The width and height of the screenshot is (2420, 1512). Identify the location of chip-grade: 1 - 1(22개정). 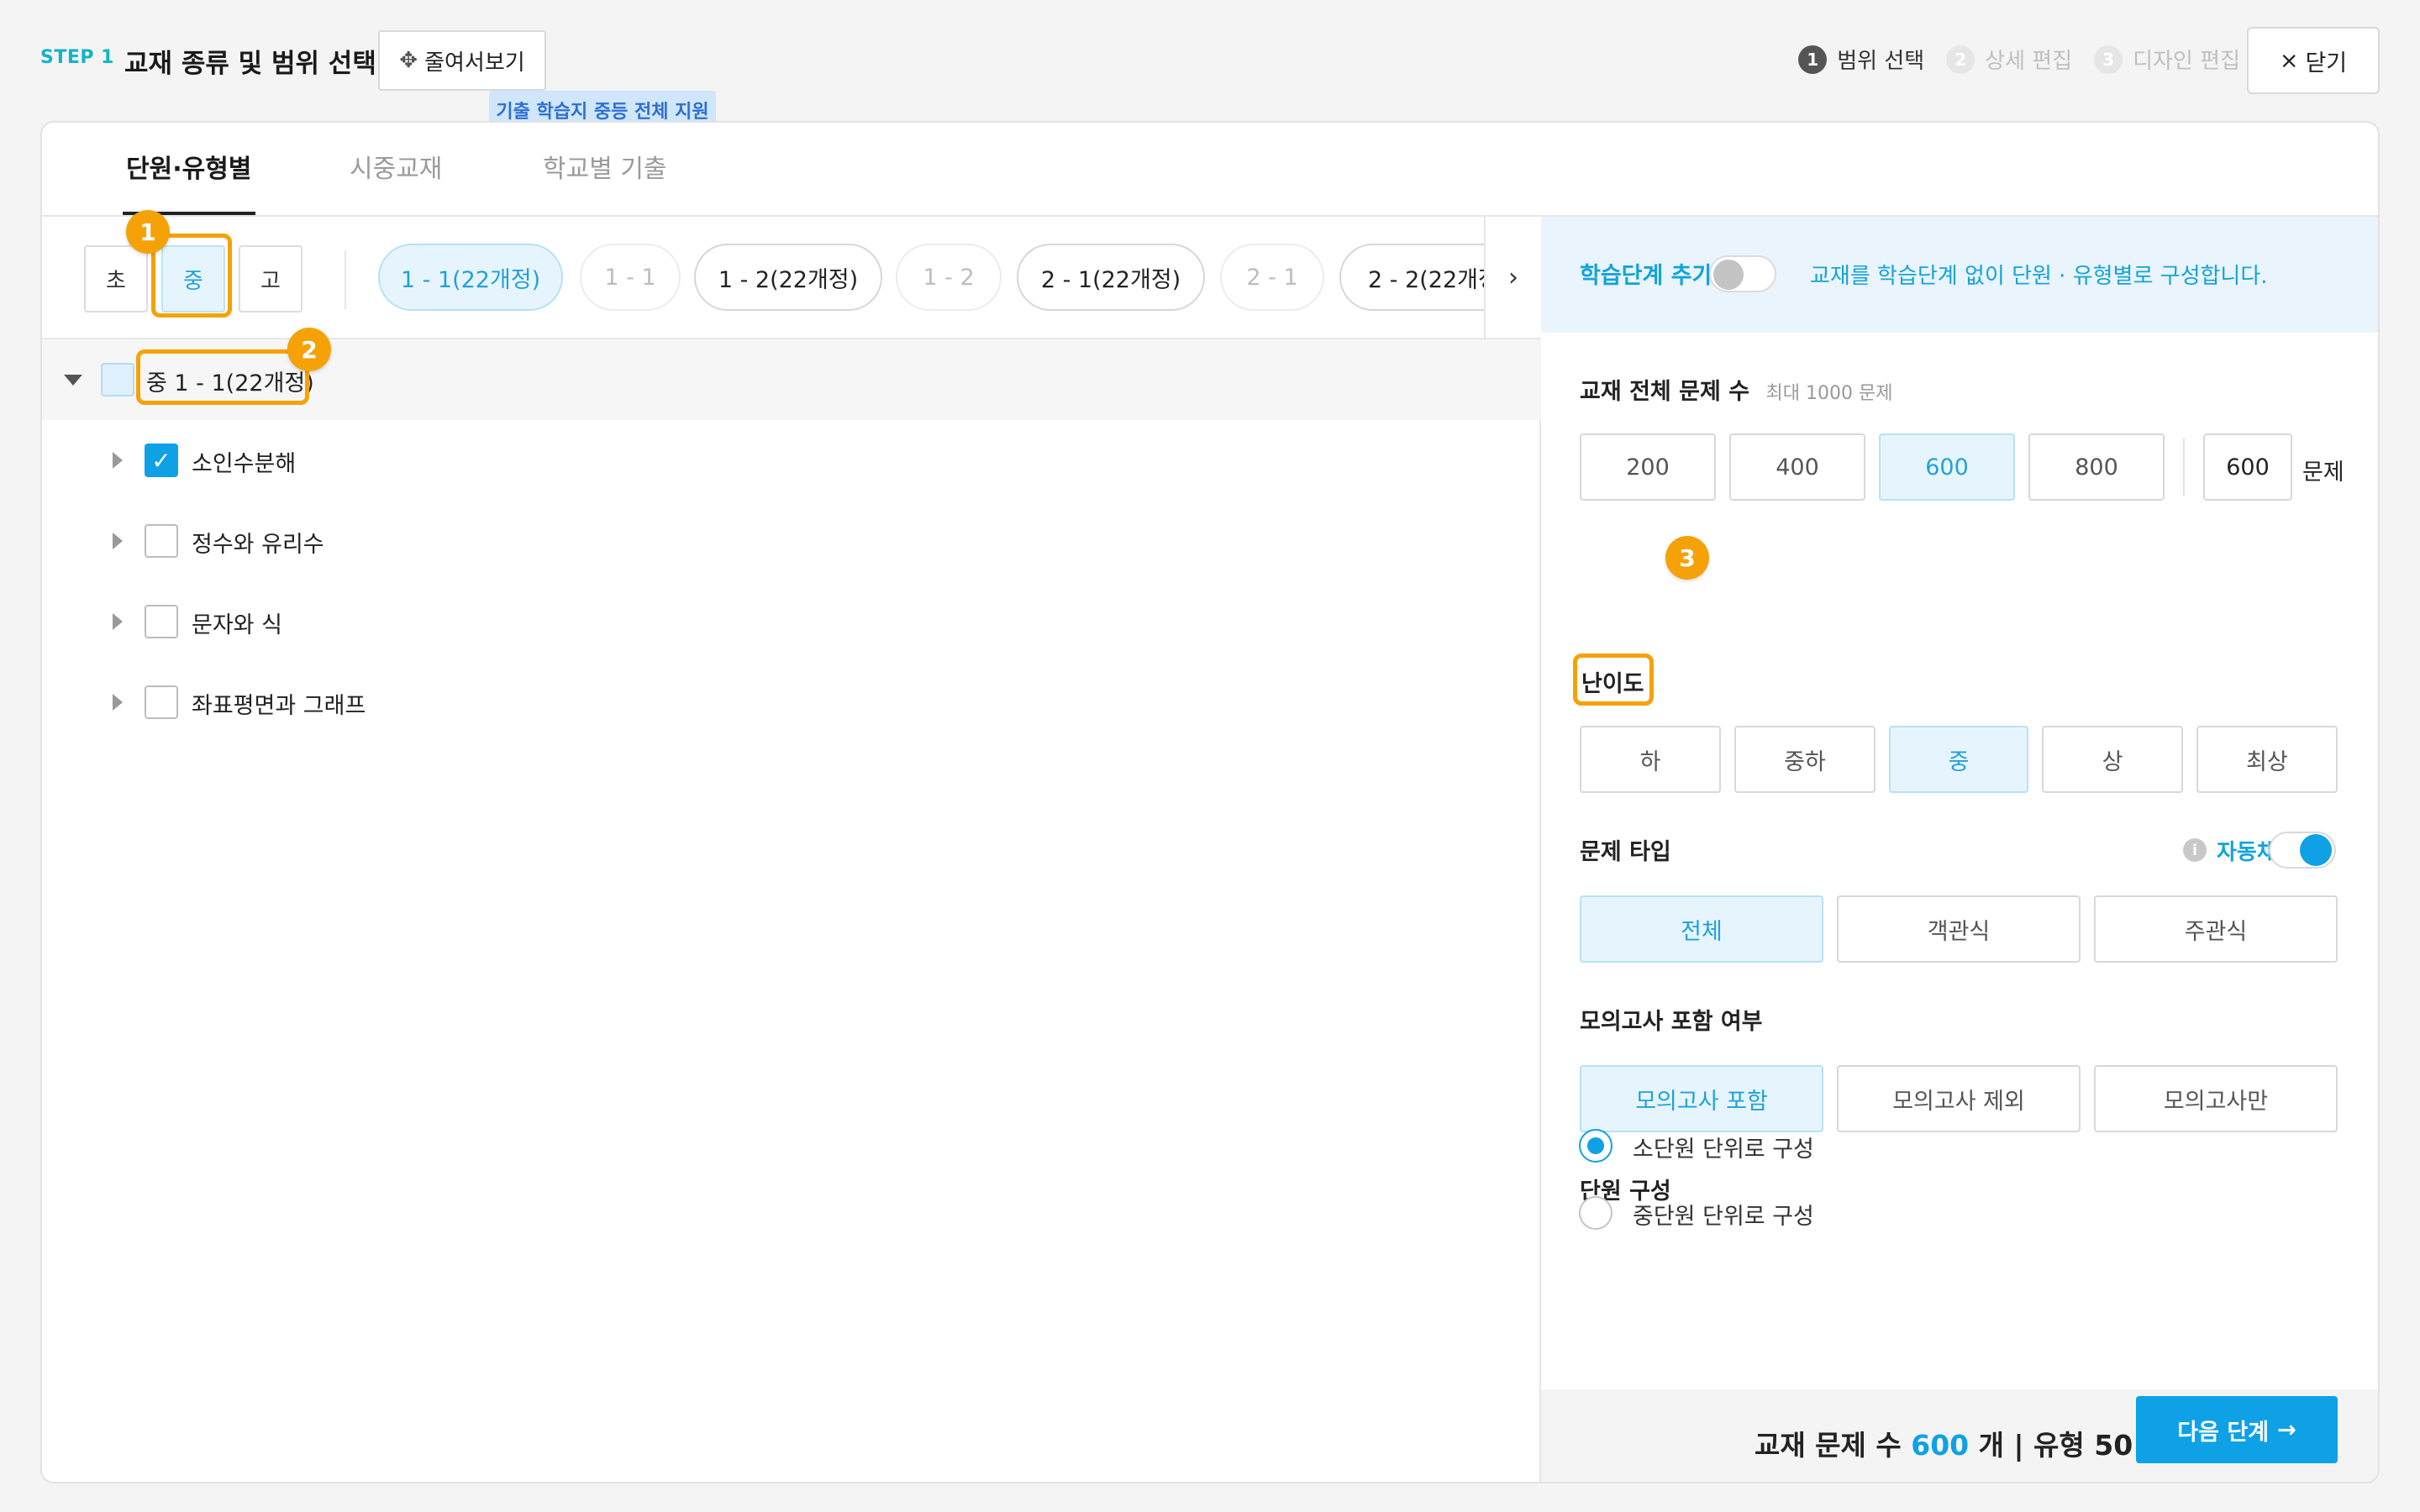
(470, 277).